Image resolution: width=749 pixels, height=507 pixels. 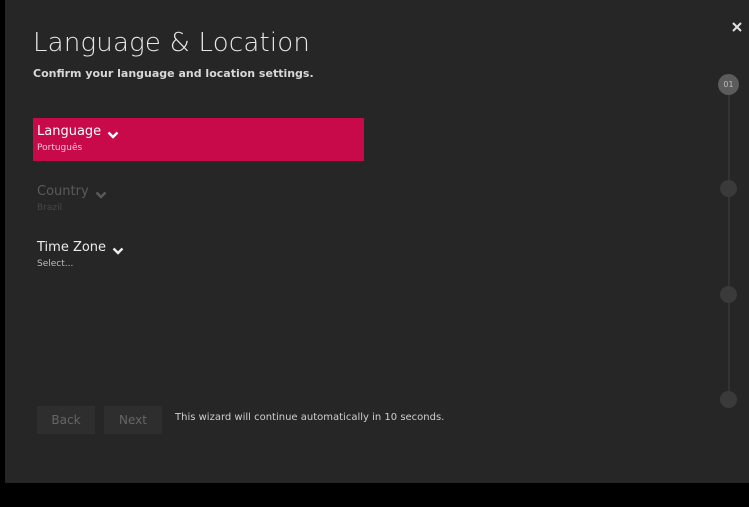 What do you see at coordinates (133, 420) in the screenshot?
I see `next-button: Next` at bounding box center [133, 420].